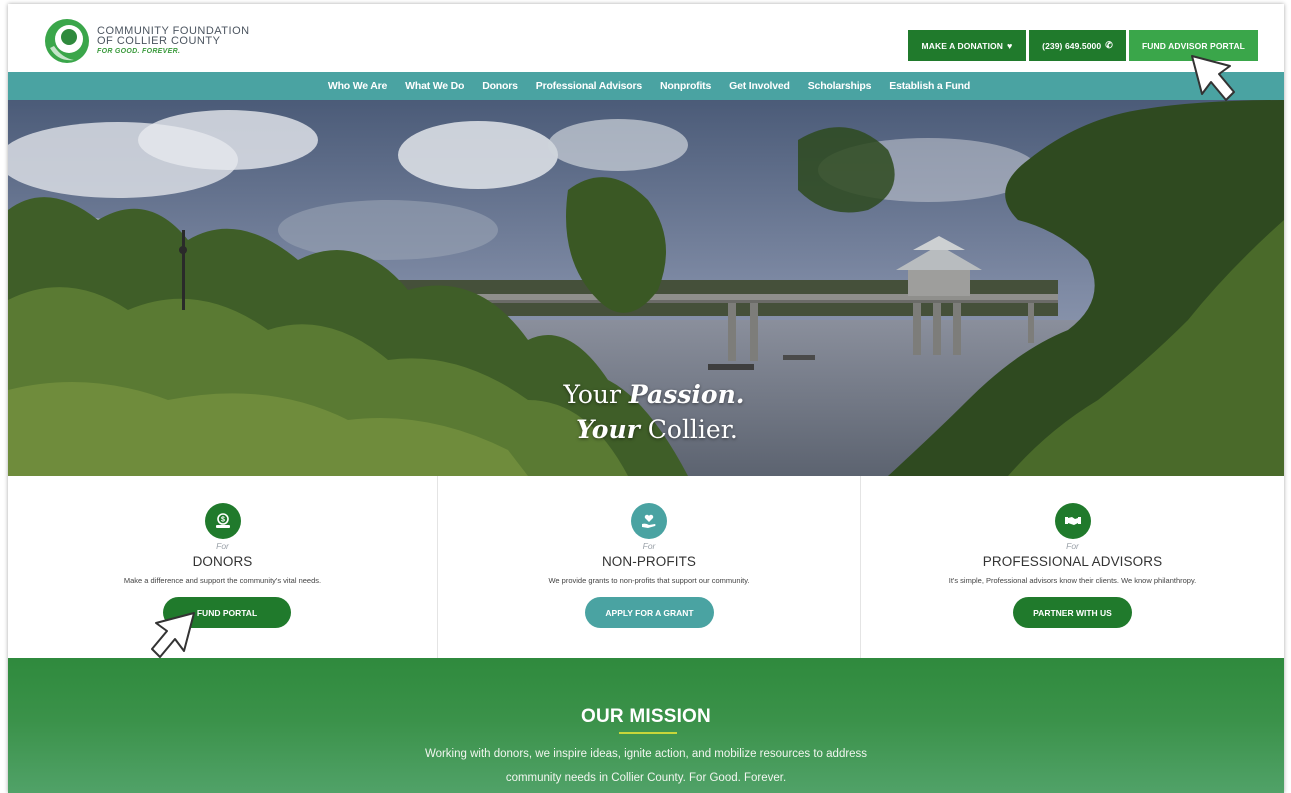 The height and width of the screenshot is (793, 1291). Describe the element at coordinates (357, 86) in the screenshot. I see `nav-item-who-we-are: Who We Are` at that location.